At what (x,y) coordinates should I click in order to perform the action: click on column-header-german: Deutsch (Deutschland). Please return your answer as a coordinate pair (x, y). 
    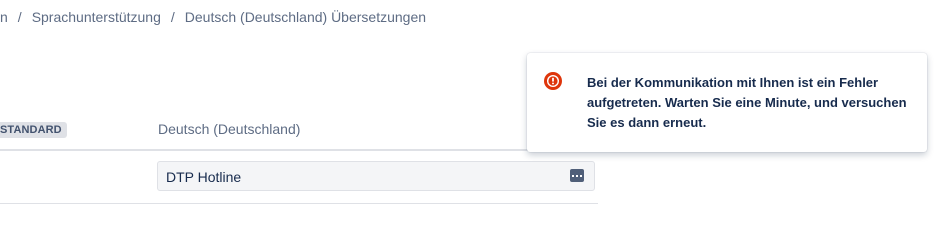
    Looking at the image, I should click on (229, 129).